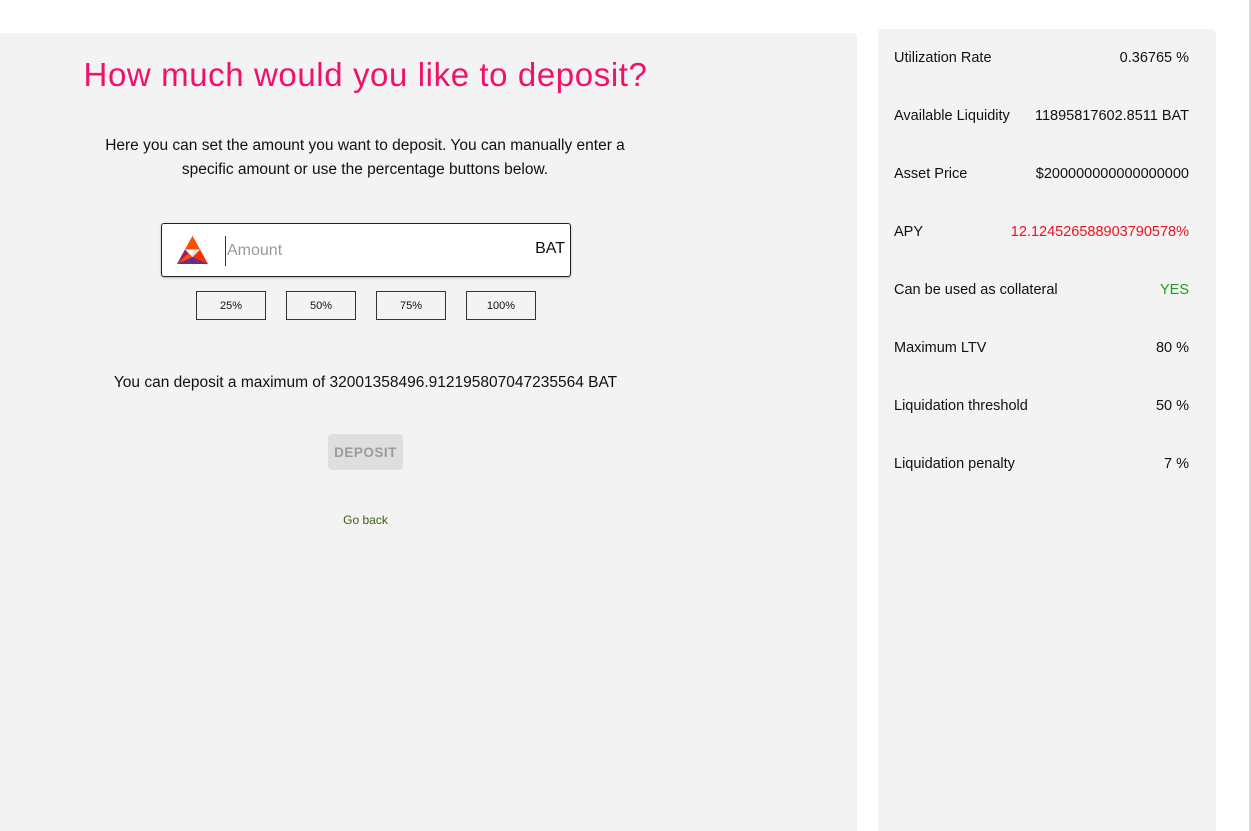 Image resolution: width=1251 pixels, height=831 pixels. Describe the element at coordinates (1176, 464) in the screenshot. I see `stat-value: 7 %` at that location.